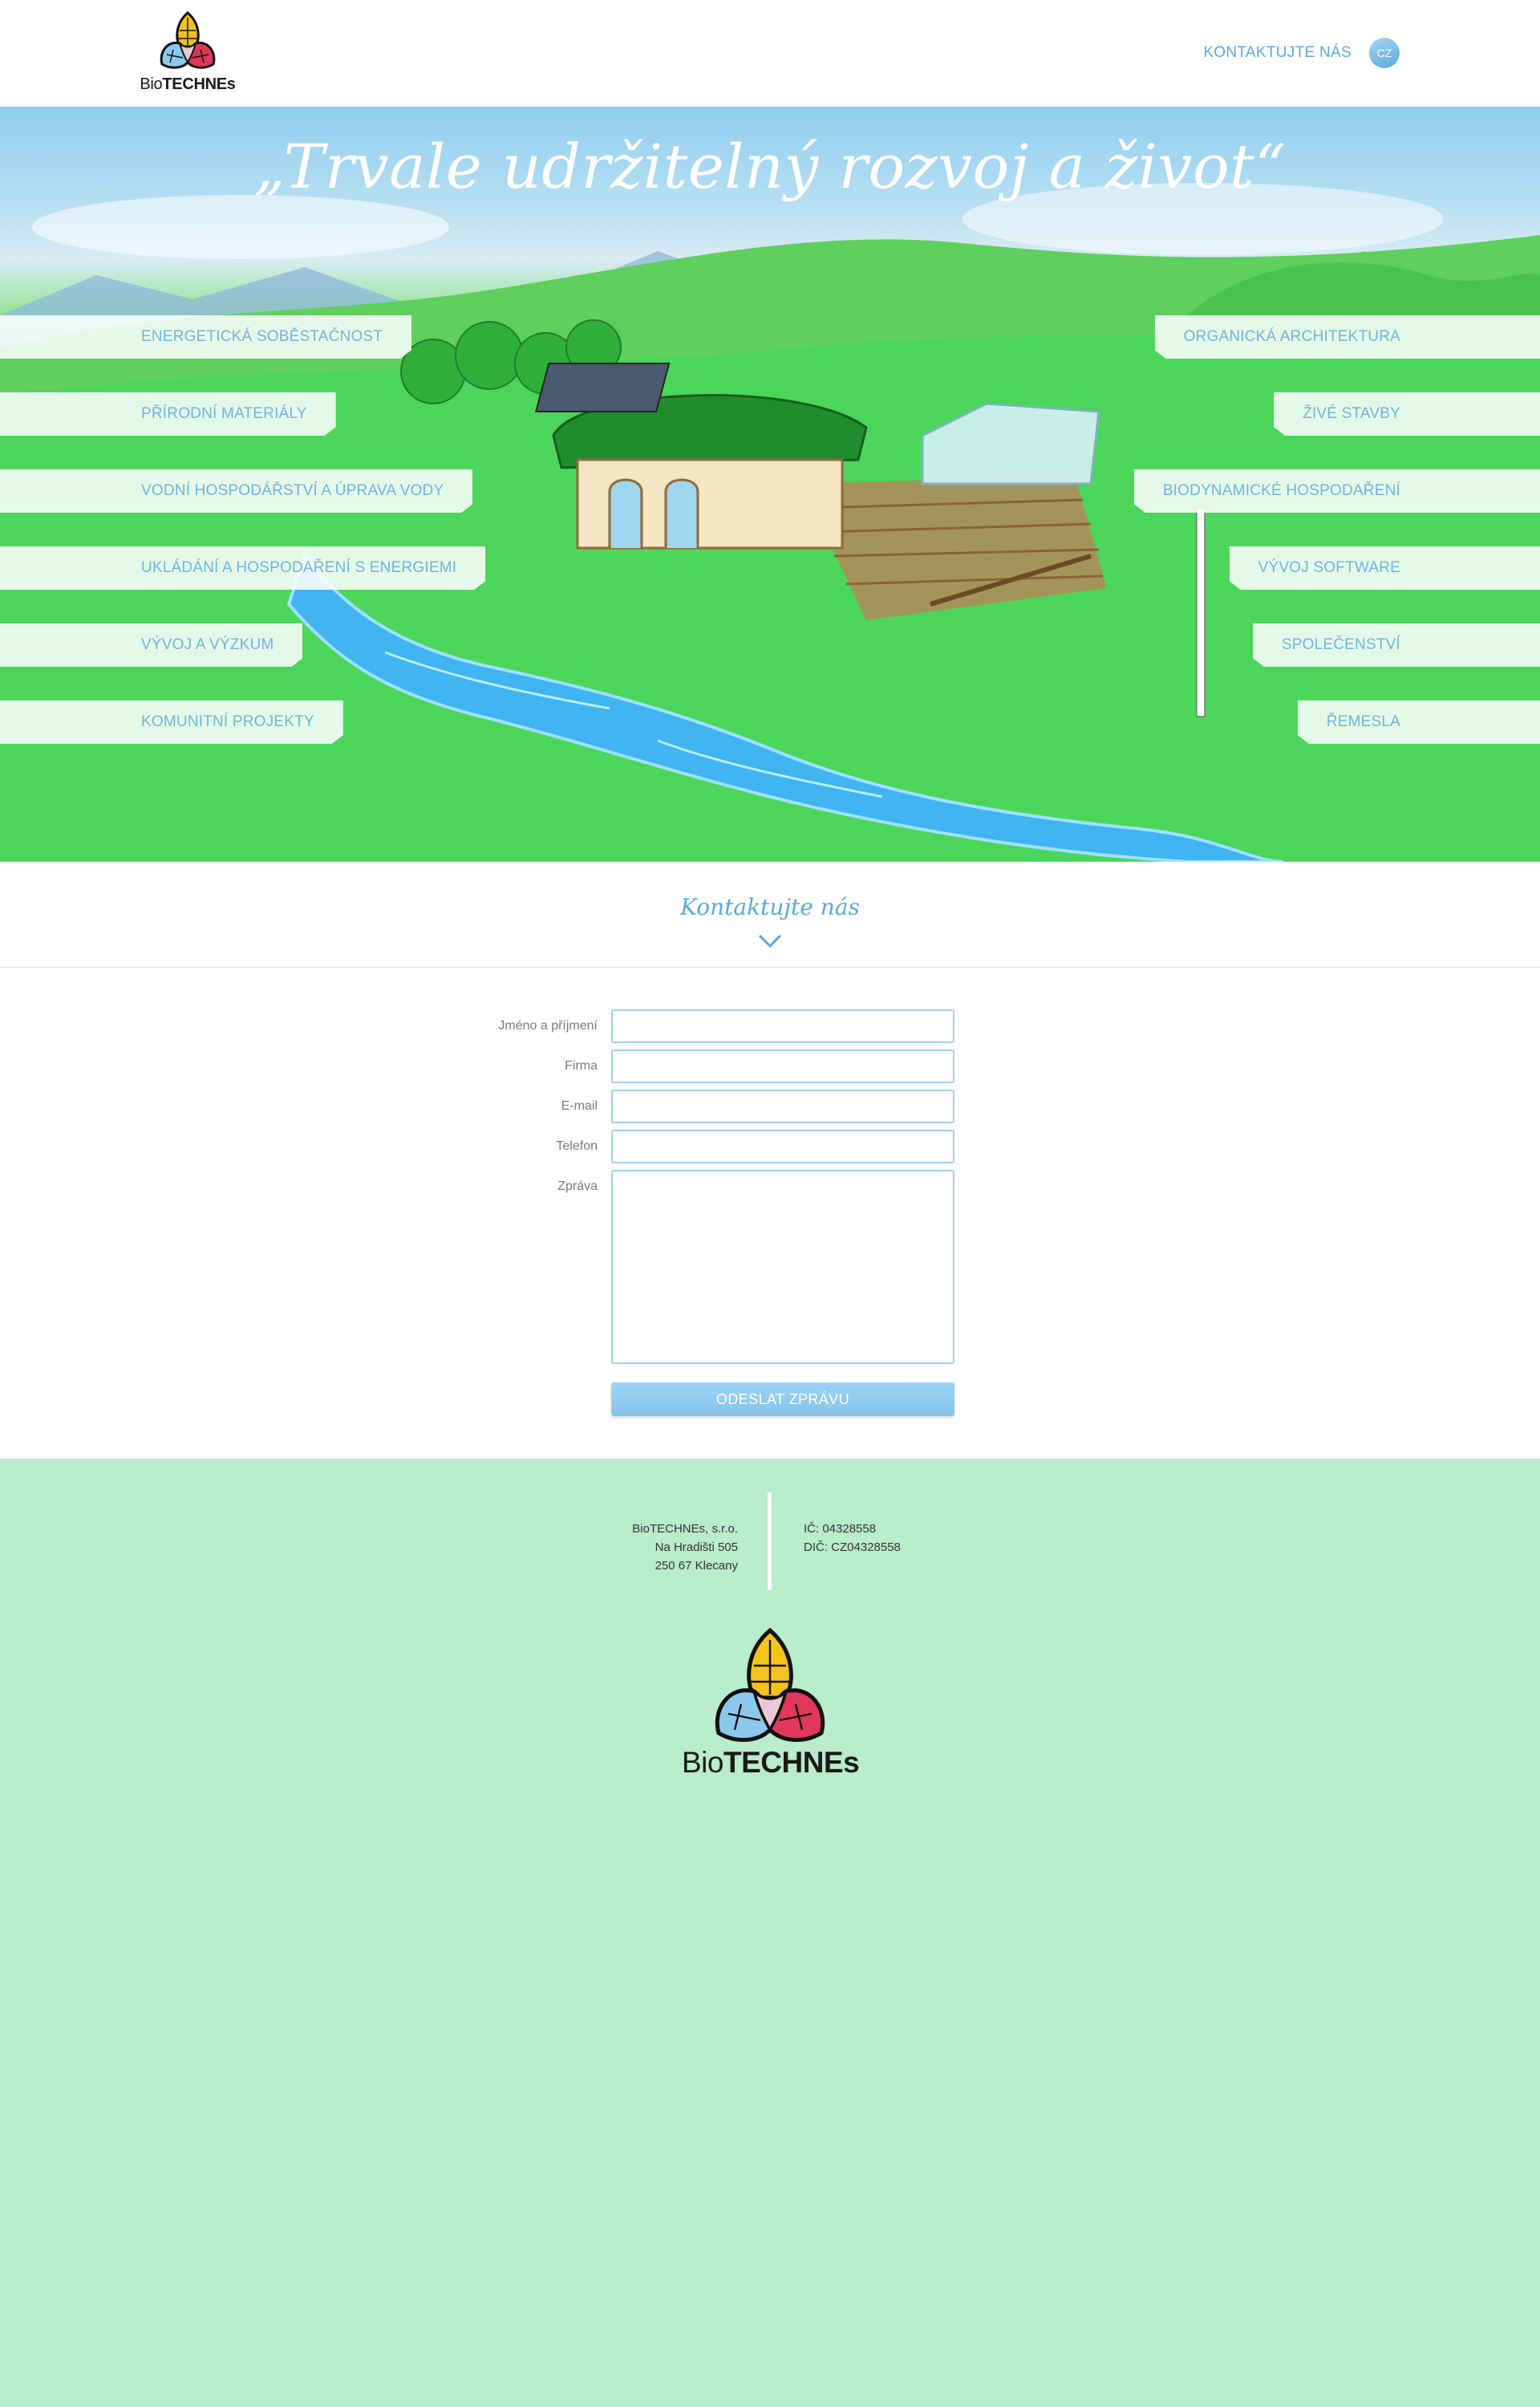 The image size is (1540, 2407). What do you see at coordinates (696, 1547) in the screenshot?
I see `address-line: Na Hradišti 505` at bounding box center [696, 1547].